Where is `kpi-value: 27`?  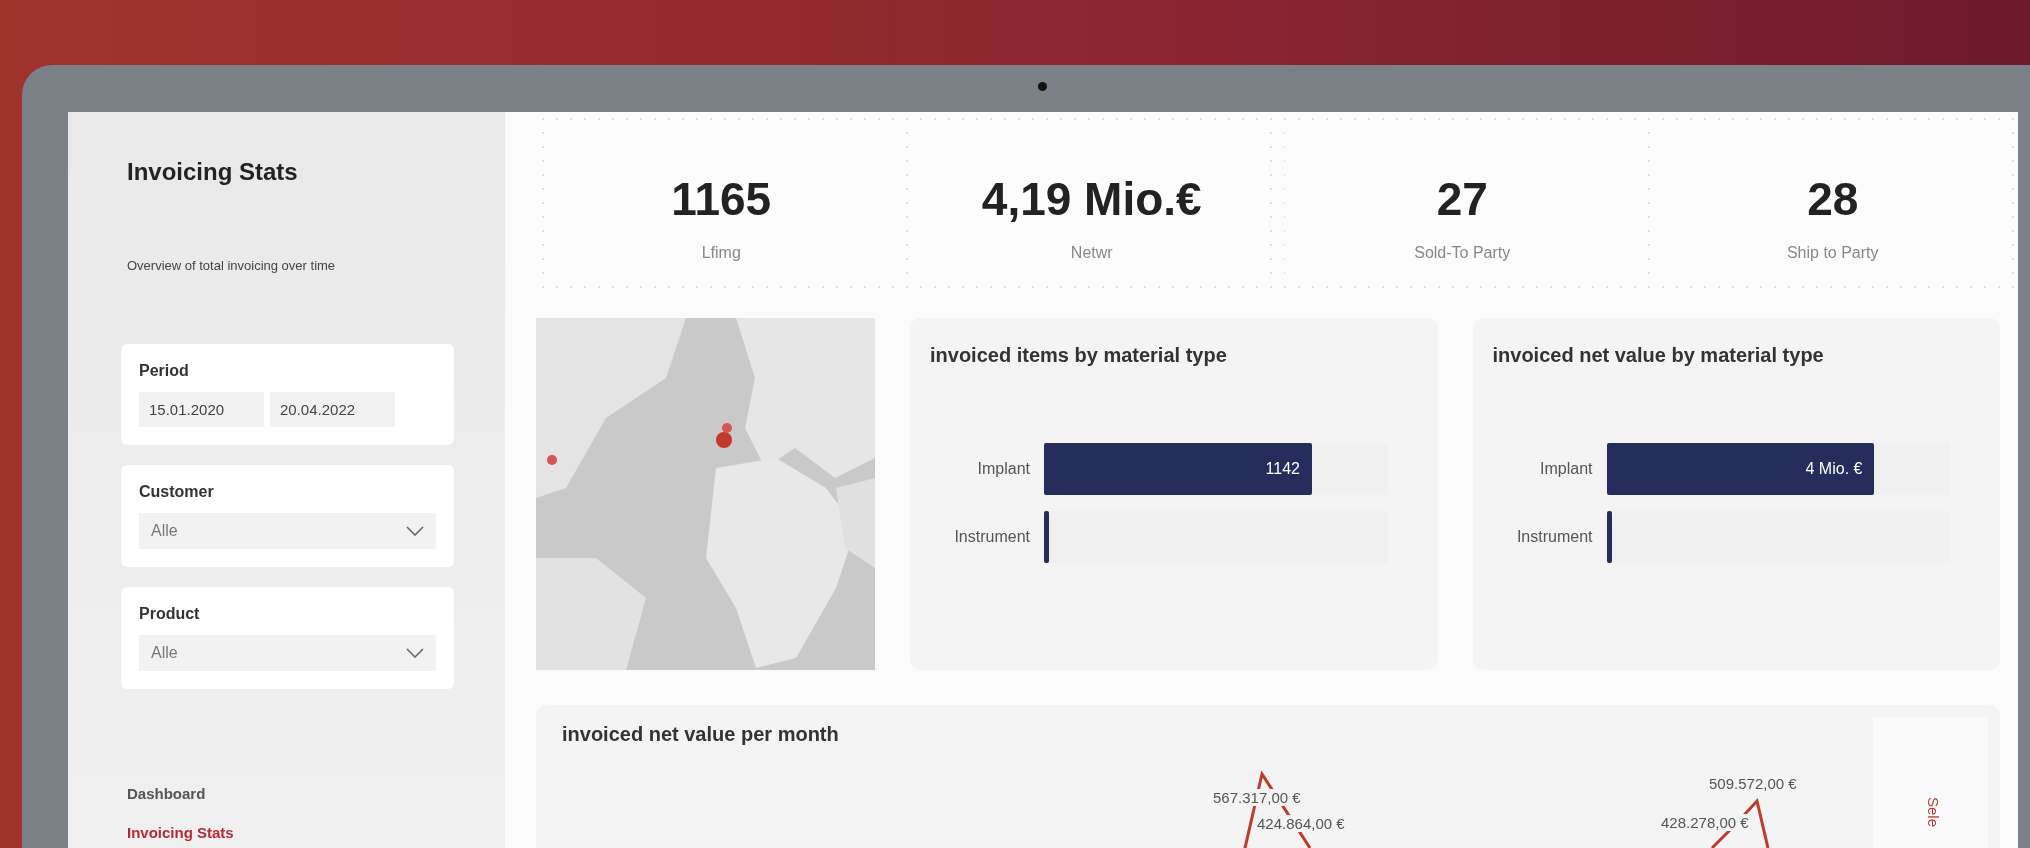 kpi-value: 27 is located at coordinates (1462, 199).